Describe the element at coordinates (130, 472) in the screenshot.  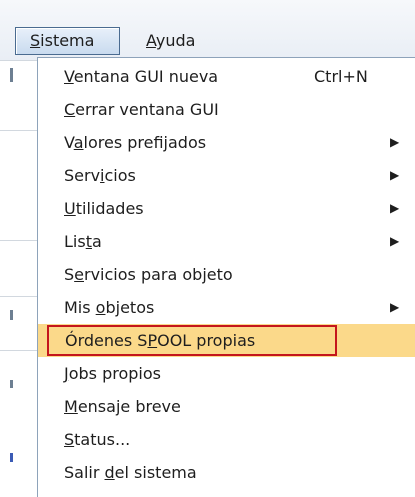
I see `menu-item-label: Salir del sistema` at that location.